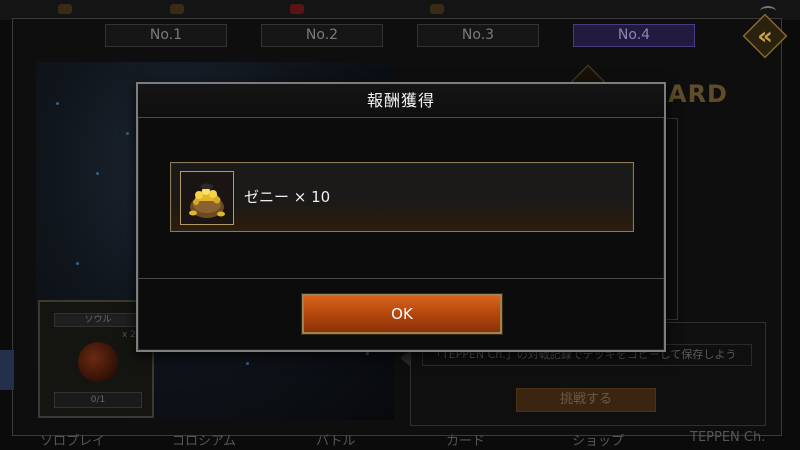 This screenshot has height=450, width=800. Describe the element at coordinates (166, 35) in the screenshot. I see `tab-no-1: No.1` at that location.